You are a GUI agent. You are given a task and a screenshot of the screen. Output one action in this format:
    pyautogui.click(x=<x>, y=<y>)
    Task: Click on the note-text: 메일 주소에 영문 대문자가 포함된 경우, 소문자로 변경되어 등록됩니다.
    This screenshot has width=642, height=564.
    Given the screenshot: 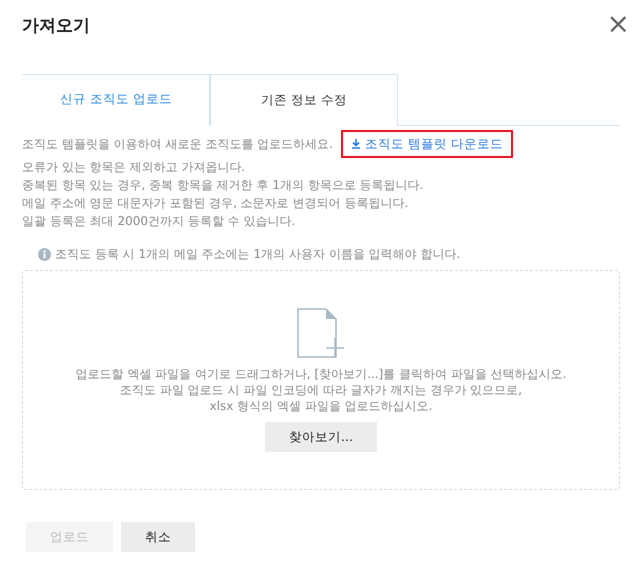 What is the action you would take?
    pyautogui.click(x=215, y=203)
    